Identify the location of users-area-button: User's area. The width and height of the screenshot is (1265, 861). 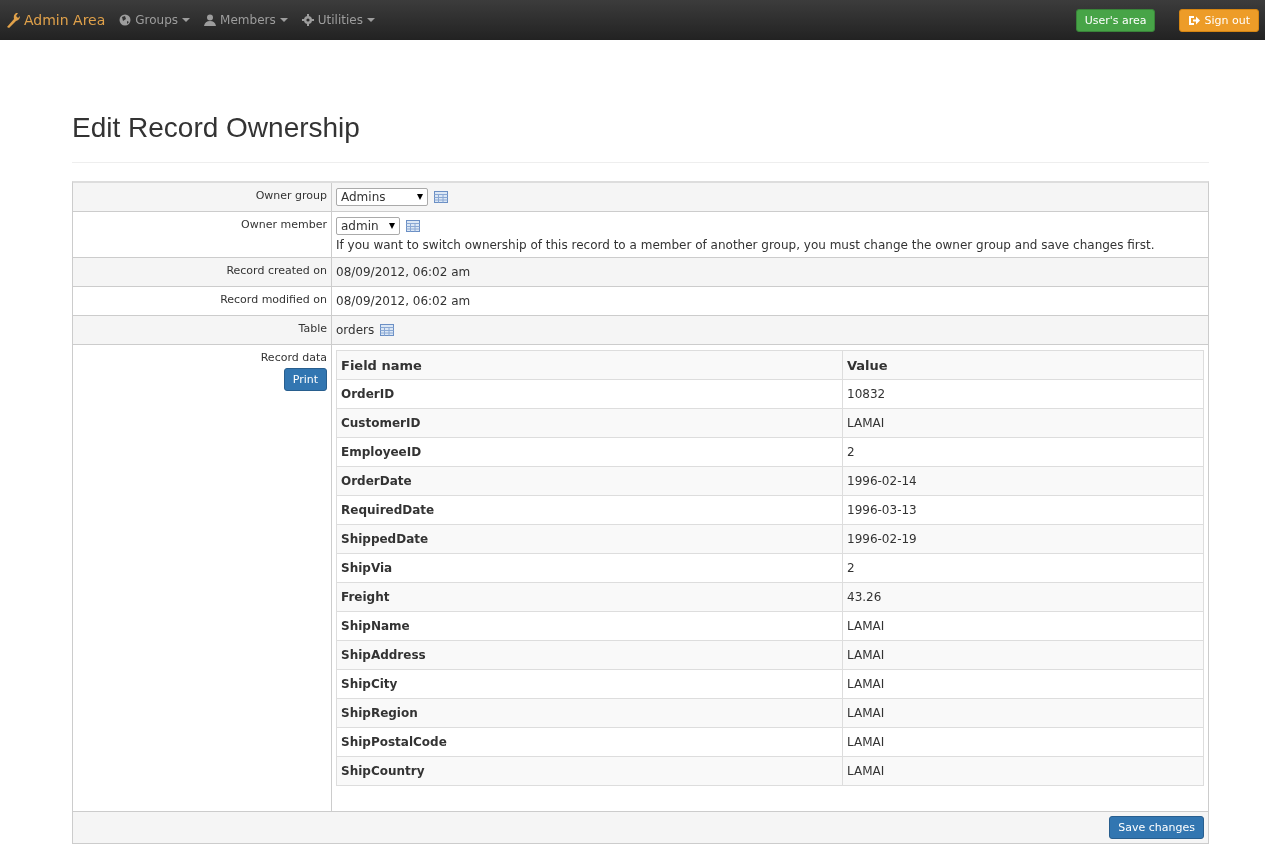
(1115, 20).